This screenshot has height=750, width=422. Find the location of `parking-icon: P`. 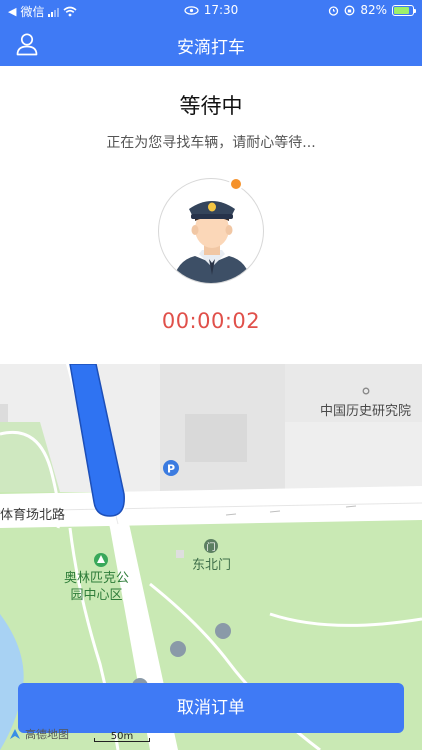

parking-icon: P is located at coordinates (171, 468).